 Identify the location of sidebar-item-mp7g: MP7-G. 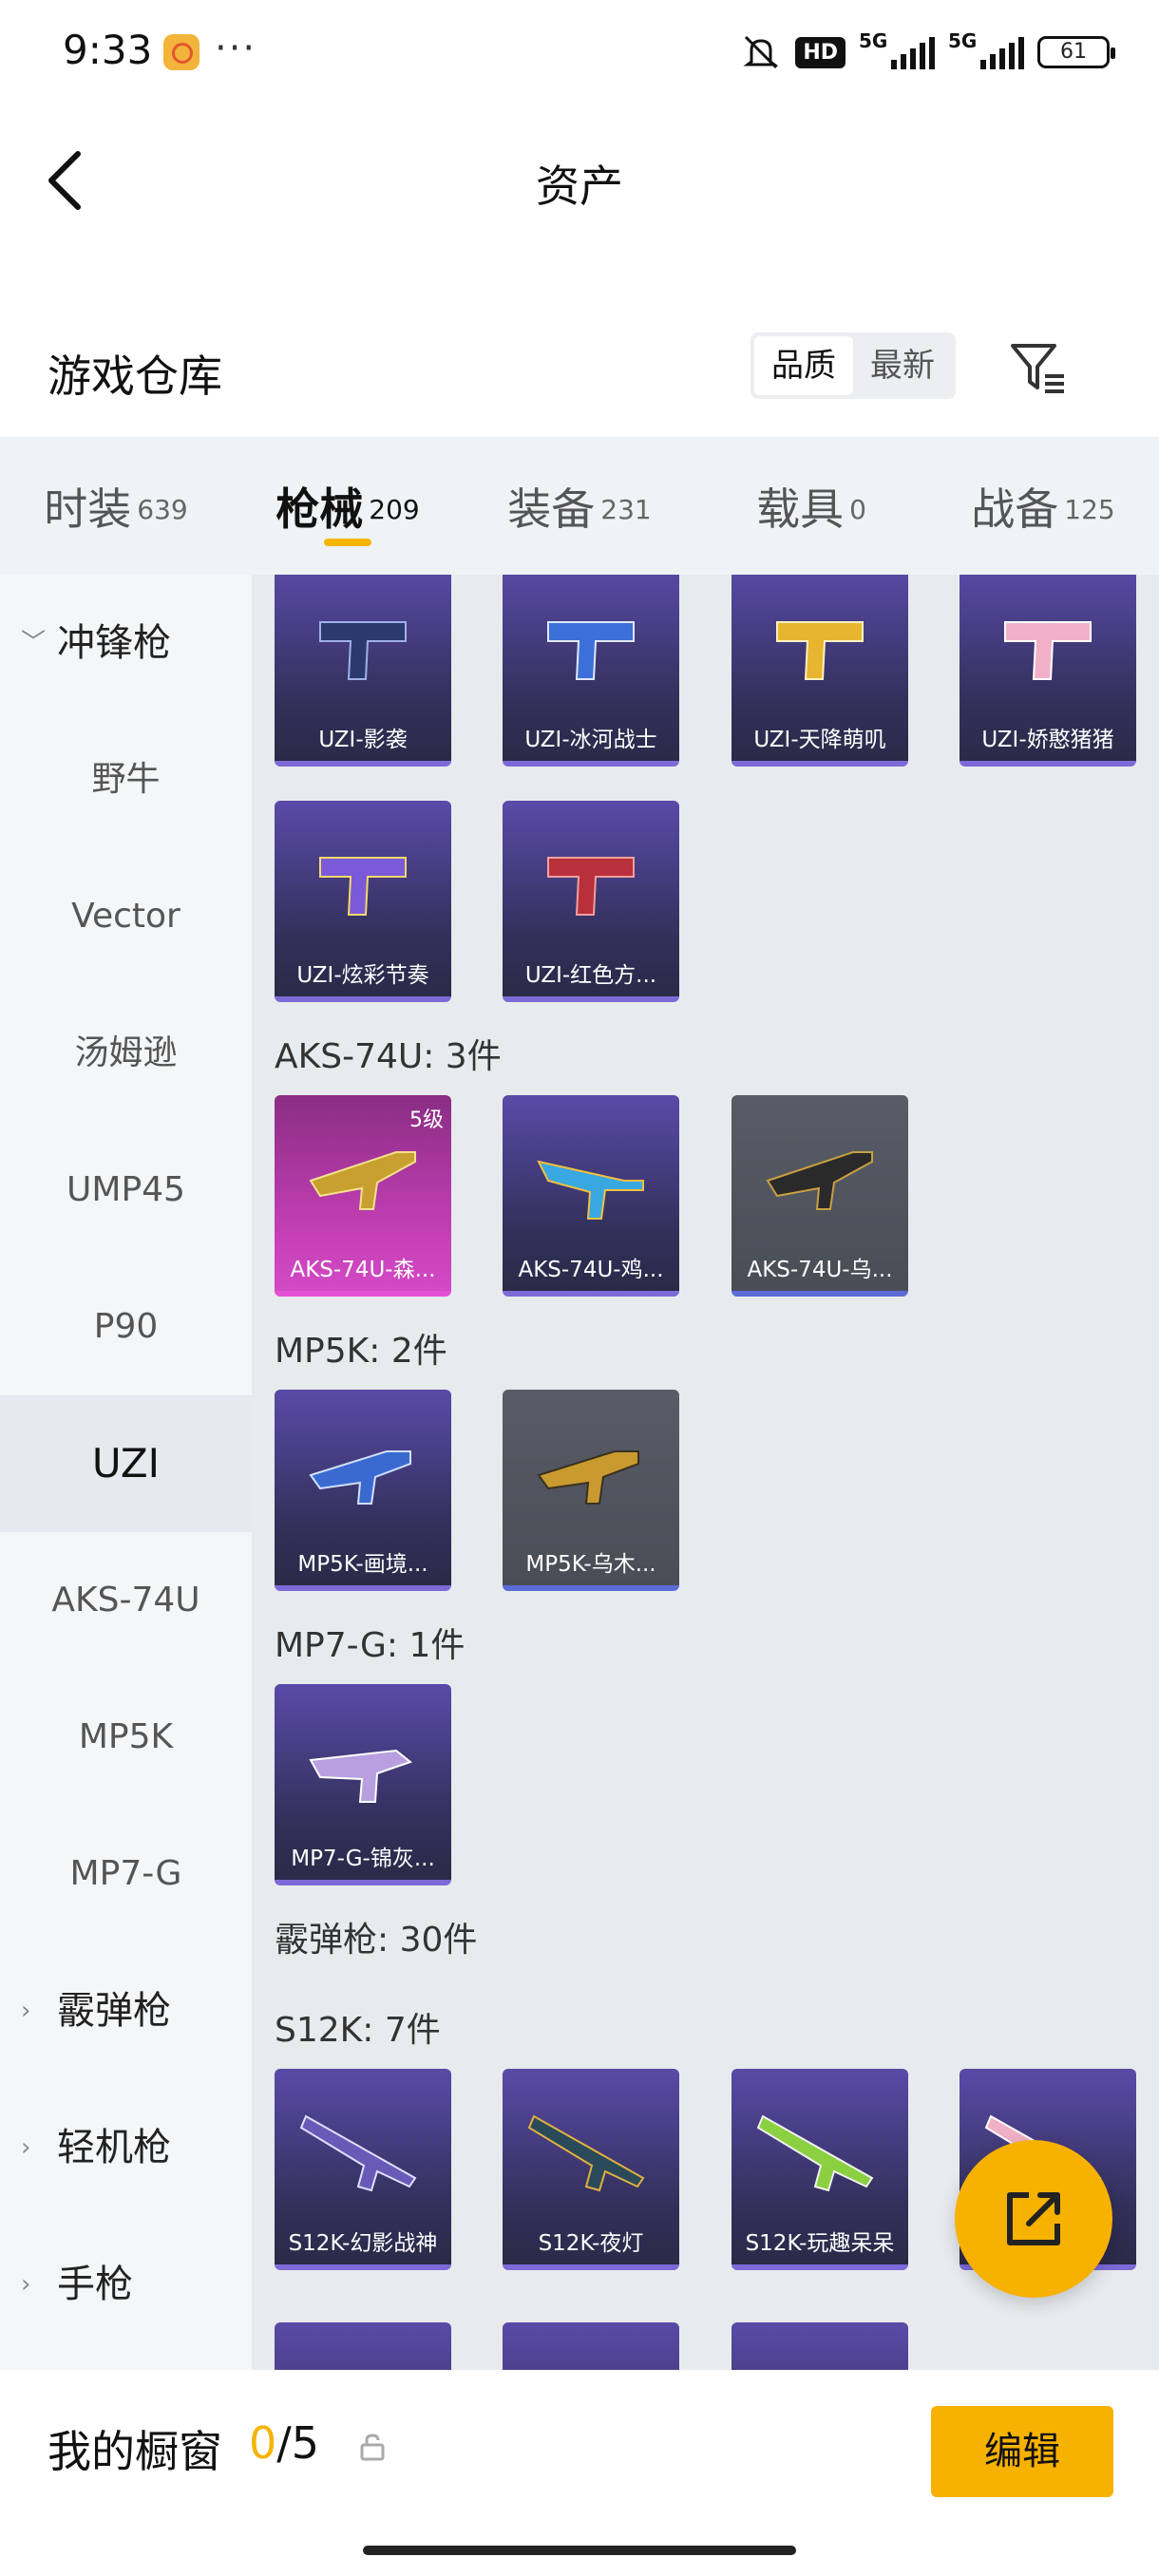
(126, 1874).